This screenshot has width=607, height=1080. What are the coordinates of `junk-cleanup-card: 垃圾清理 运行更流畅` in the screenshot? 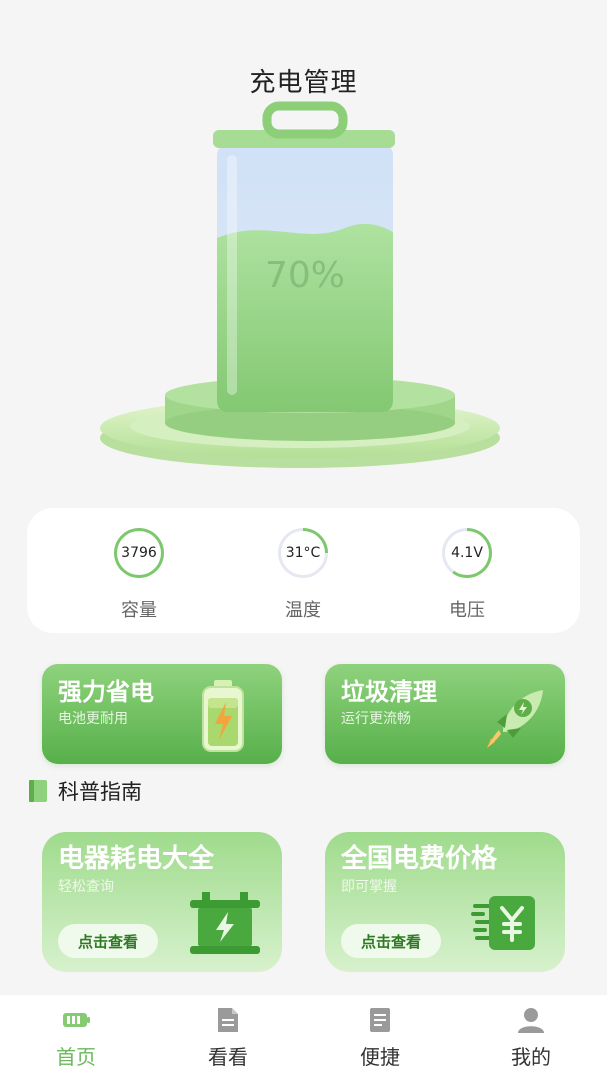 It's located at (445, 714).